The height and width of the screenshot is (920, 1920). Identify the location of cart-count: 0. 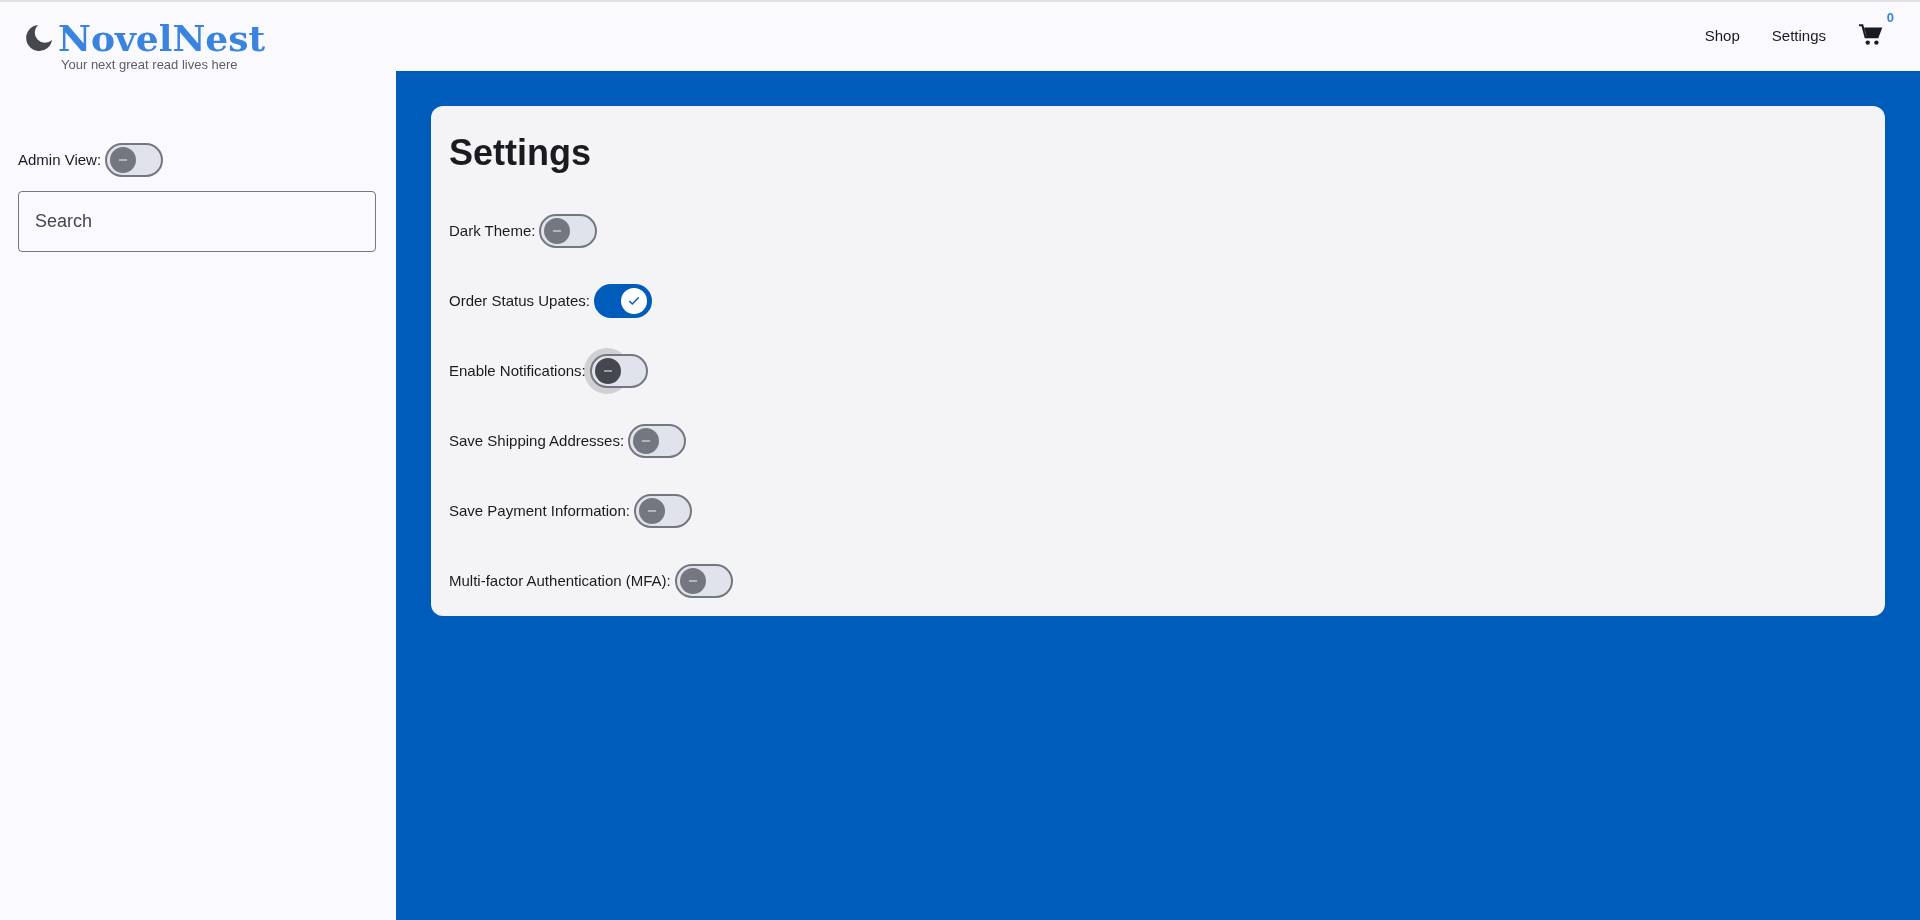
(1890, 17).